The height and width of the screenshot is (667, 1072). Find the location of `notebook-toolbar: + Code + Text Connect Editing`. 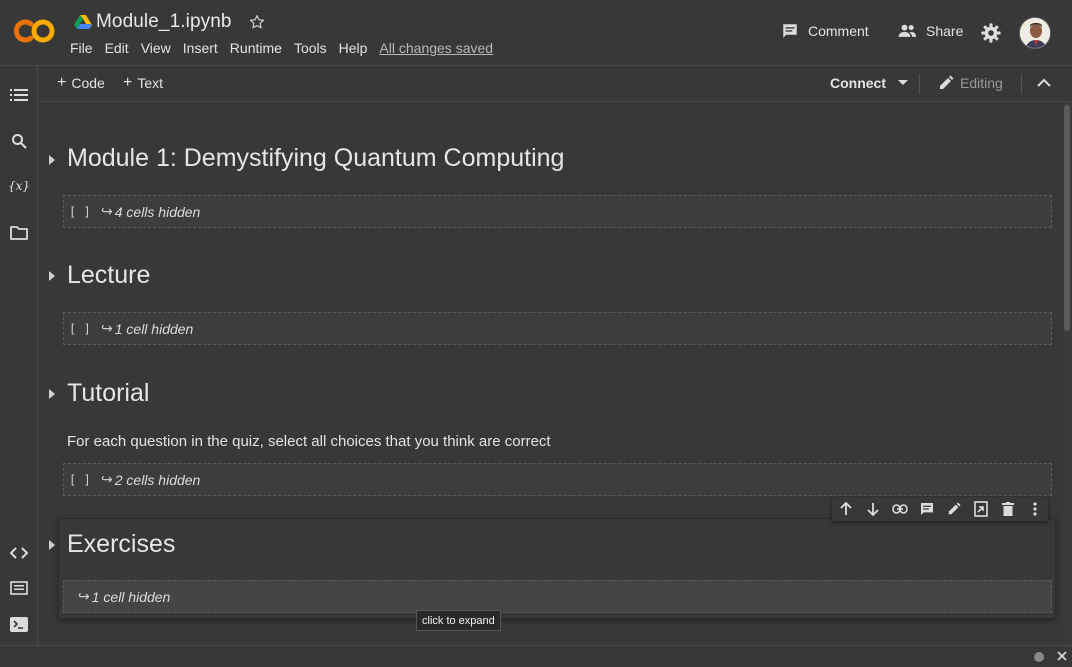

notebook-toolbar: + Code + Text Connect Editing is located at coordinates (555, 84).